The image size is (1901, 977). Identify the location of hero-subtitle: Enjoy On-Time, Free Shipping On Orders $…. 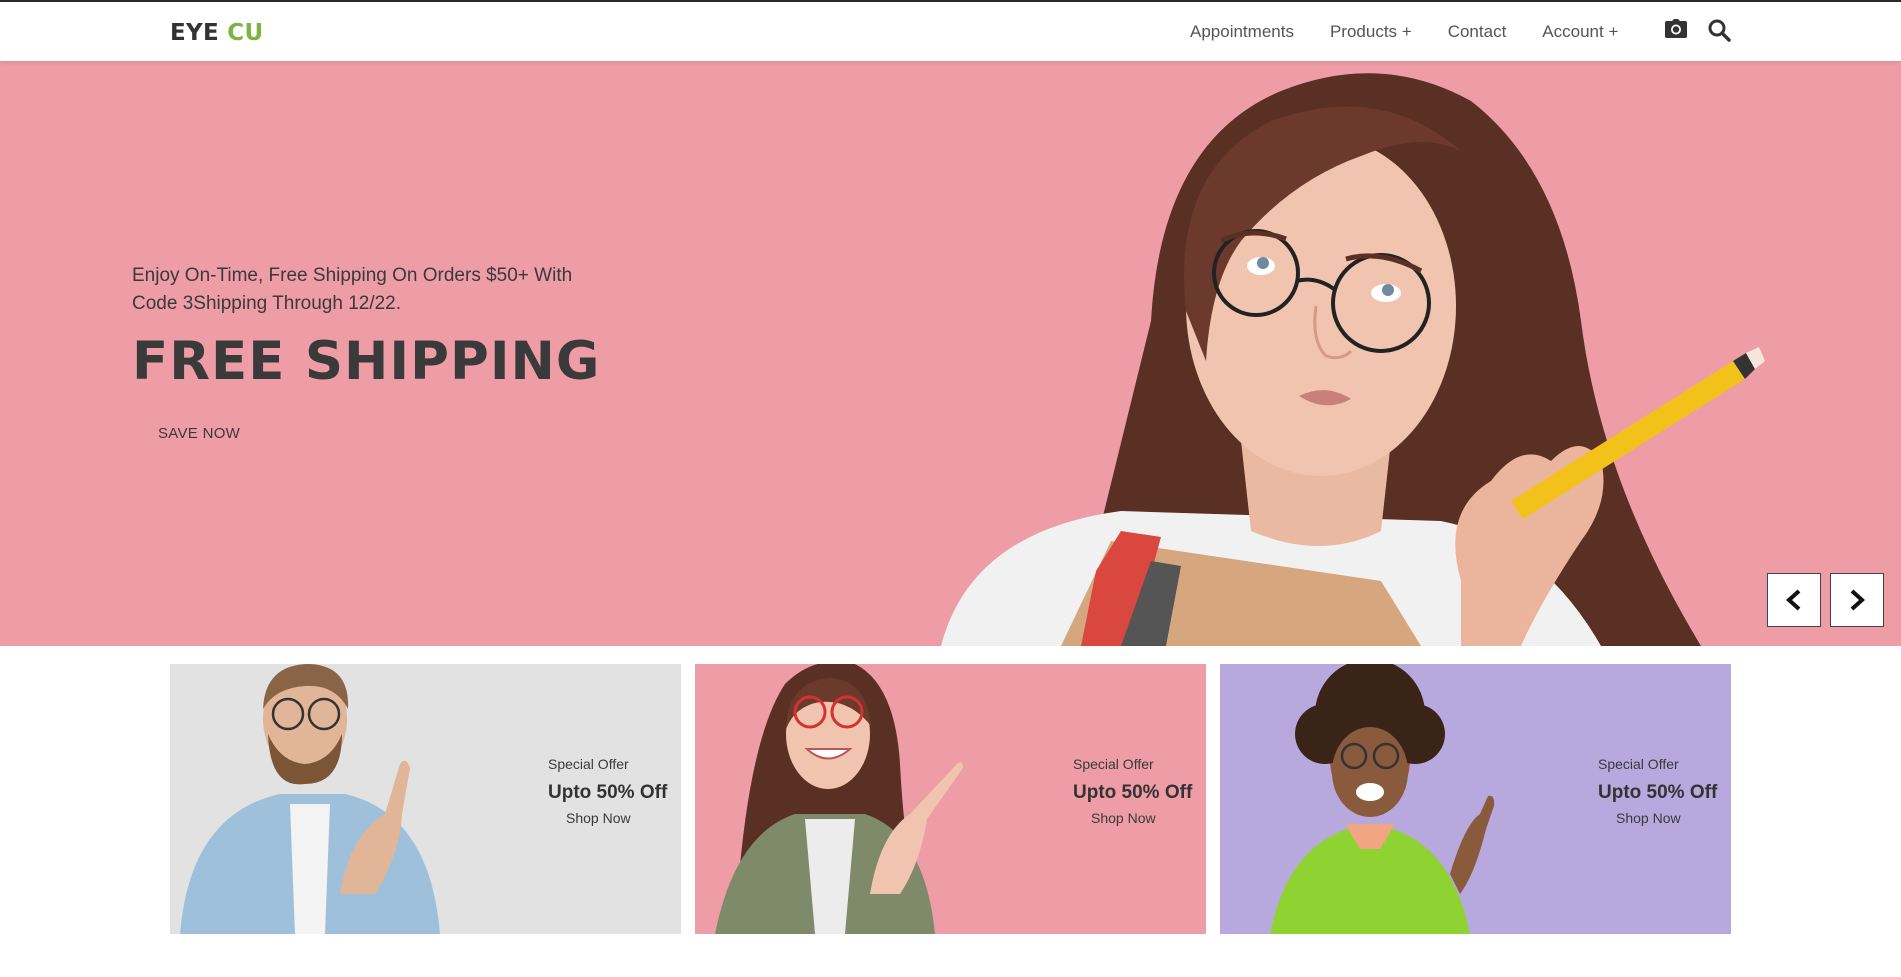
(352, 289).